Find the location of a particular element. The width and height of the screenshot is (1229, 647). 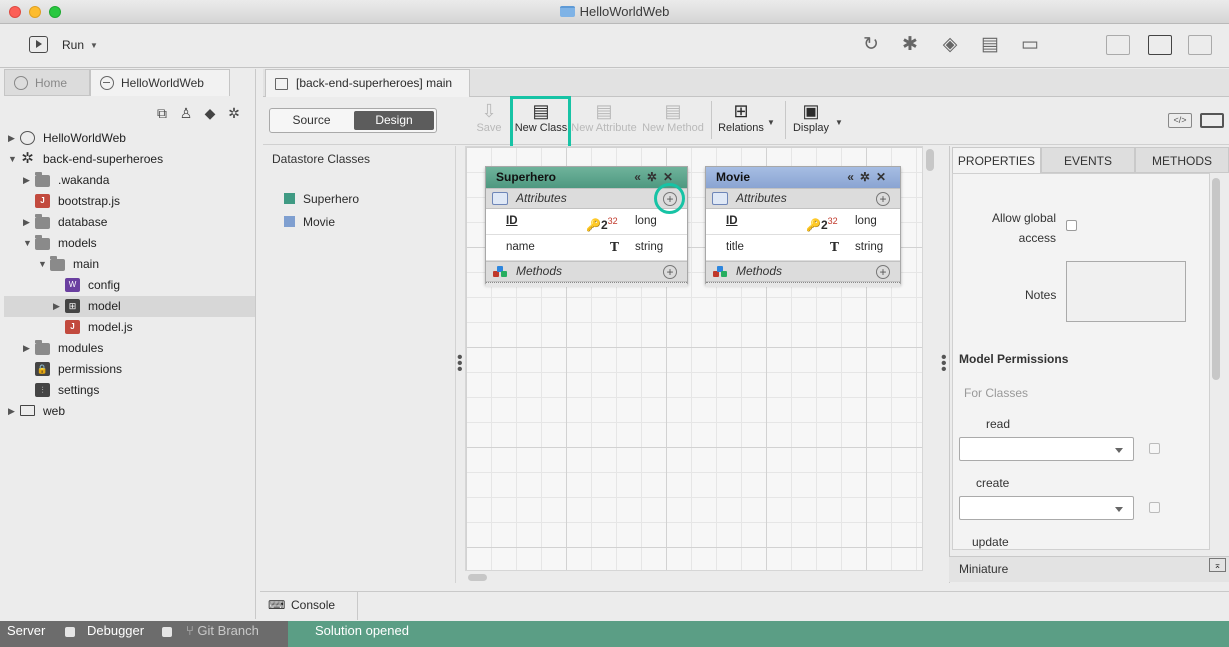

tab-helloworldweb: HelloWorldWeb is located at coordinates (160, 82).